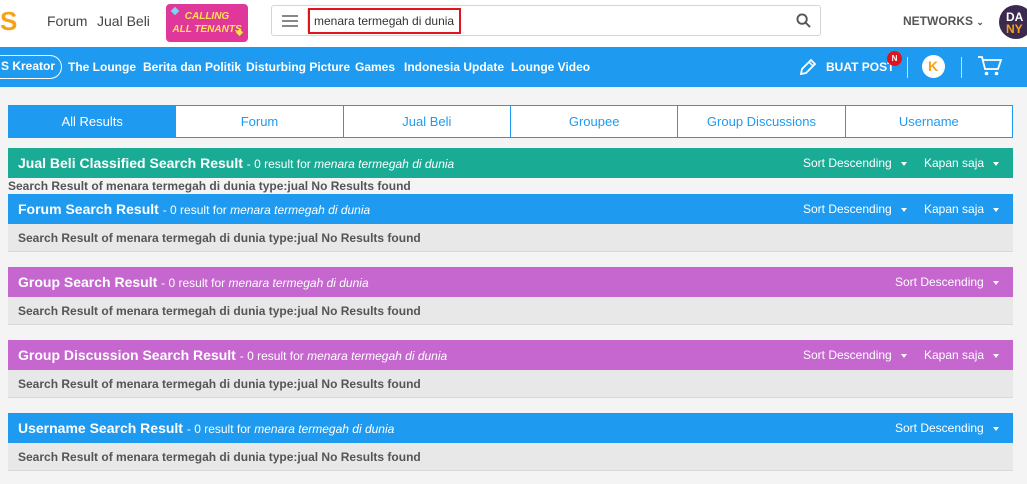 The image size is (1027, 484). I want to click on search-bar, so click(546, 20).